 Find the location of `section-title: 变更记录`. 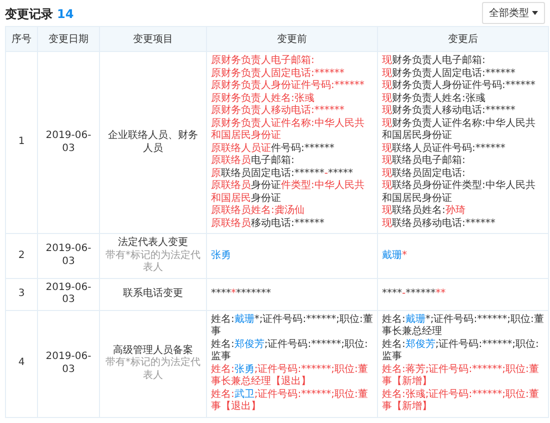

section-title: 变更记录 is located at coordinates (29, 14).